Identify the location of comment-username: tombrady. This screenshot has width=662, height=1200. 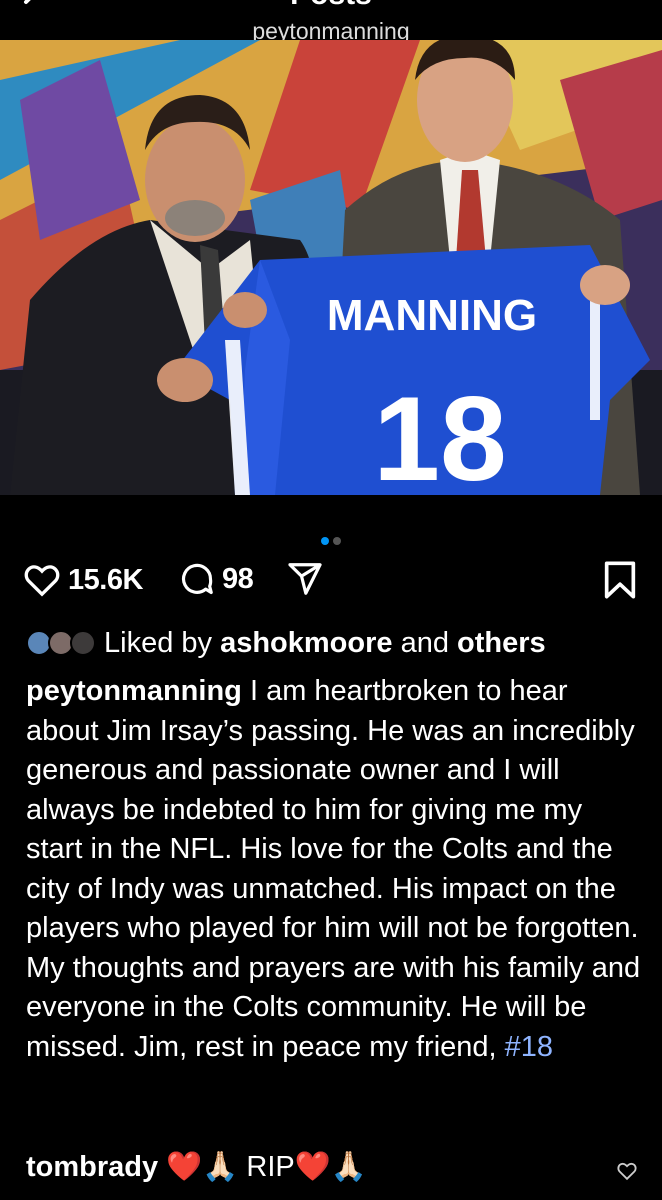
(92, 1167).